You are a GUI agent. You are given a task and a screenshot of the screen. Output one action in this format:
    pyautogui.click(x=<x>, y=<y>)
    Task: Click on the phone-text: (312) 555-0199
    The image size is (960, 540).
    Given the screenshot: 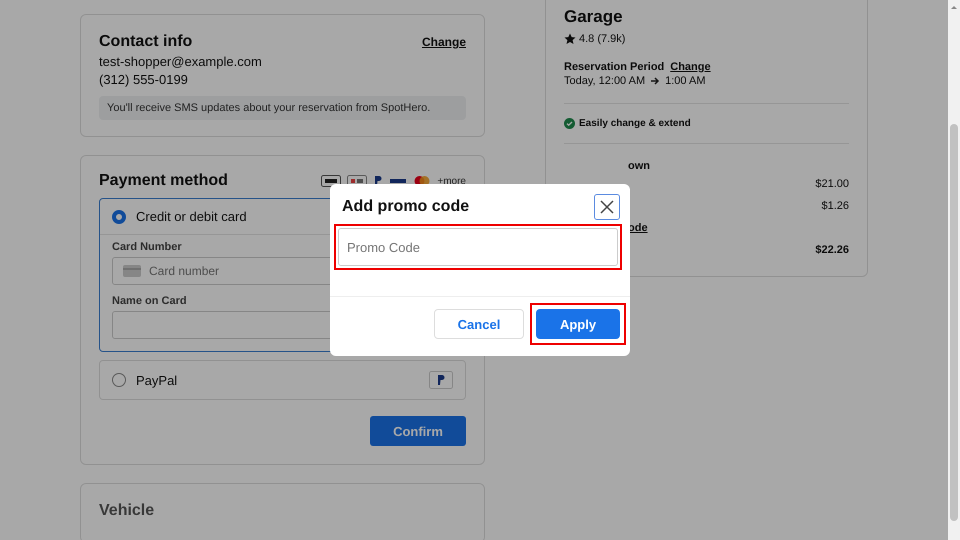 What is the action you would take?
    pyautogui.click(x=144, y=79)
    